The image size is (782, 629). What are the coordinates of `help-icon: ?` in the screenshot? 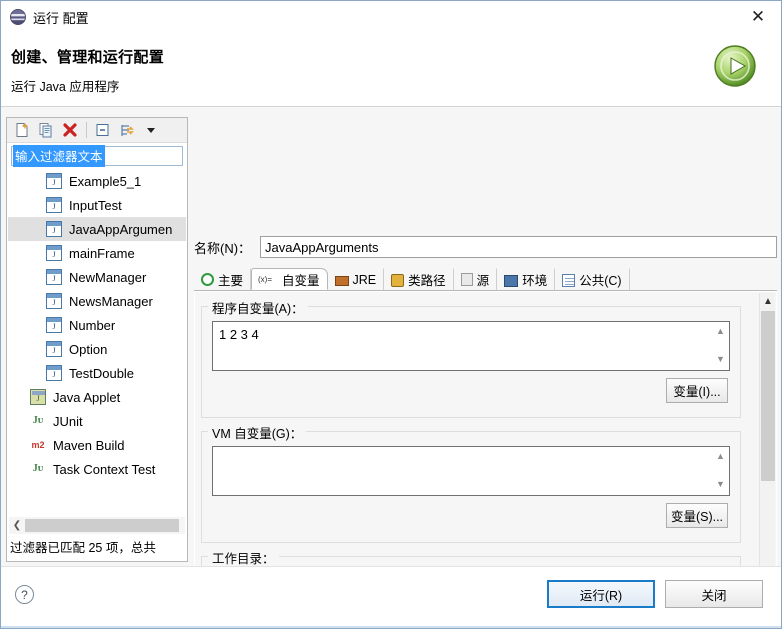 It's located at (24, 594).